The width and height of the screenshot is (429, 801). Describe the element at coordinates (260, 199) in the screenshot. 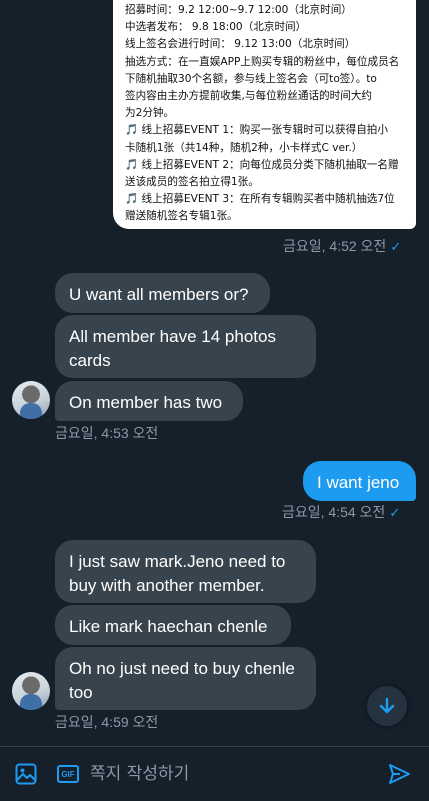

I see `image-text-line: 🎵 线上招募EVENT 3：在所有专辑购买者中随机抽选7位` at that location.